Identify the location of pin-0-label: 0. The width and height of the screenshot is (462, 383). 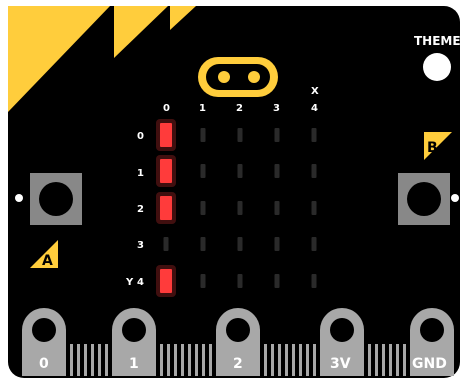
(44, 364).